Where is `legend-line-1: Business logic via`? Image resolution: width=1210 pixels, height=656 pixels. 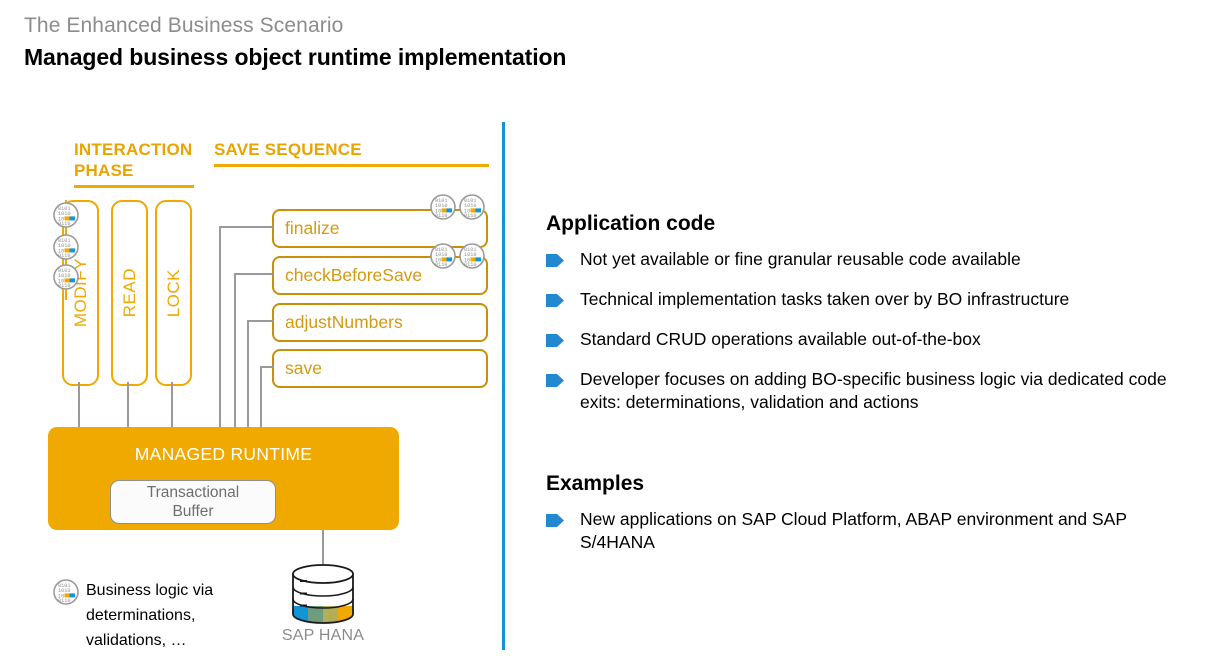
legend-line-1: Business logic via is located at coordinates (150, 590).